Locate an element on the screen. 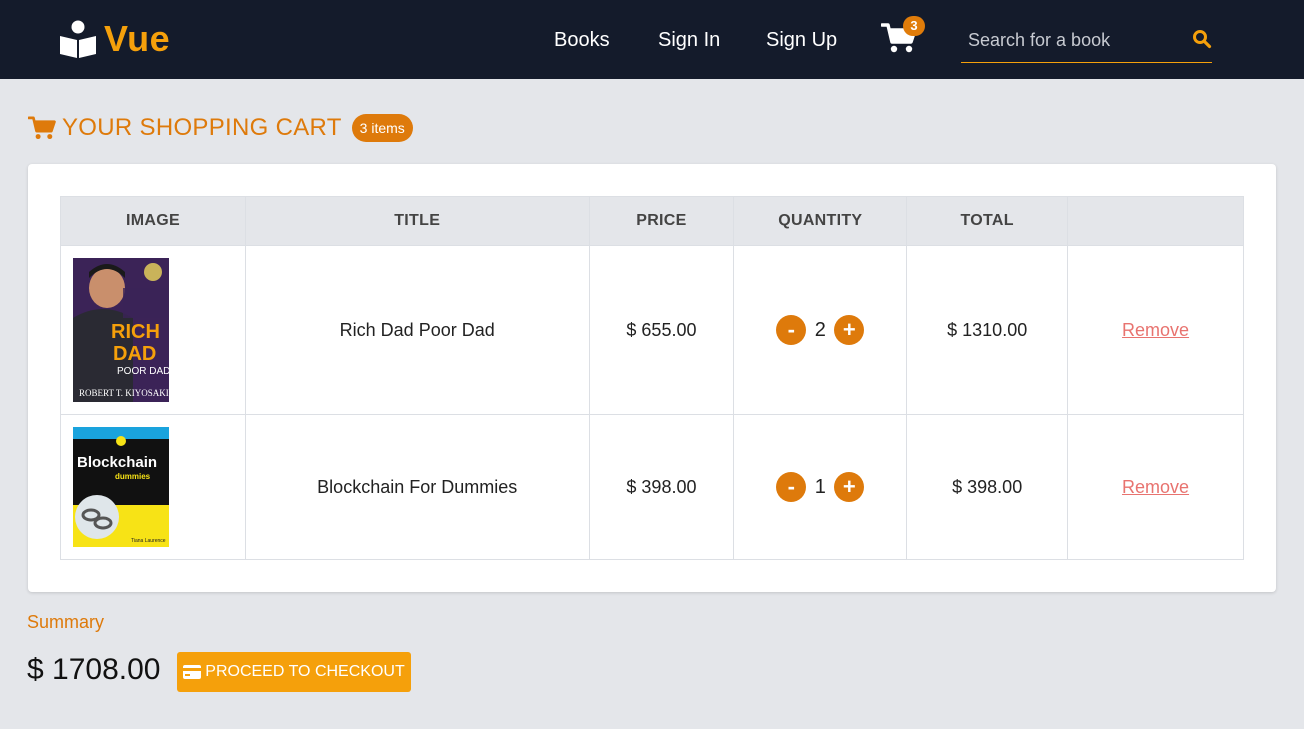 The height and width of the screenshot is (729, 1304). quantity-stepper: - 1 + is located at coordinates (820, 487).